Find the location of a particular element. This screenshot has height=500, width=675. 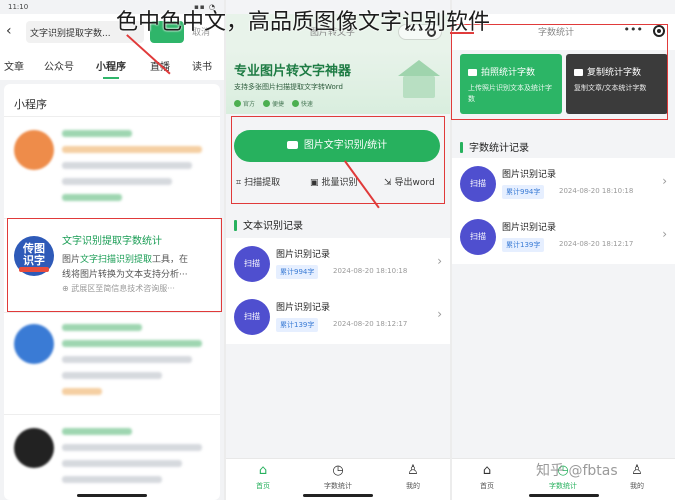

banner-title: 专业图片转文字神器 is located at coordinates (293, 71).